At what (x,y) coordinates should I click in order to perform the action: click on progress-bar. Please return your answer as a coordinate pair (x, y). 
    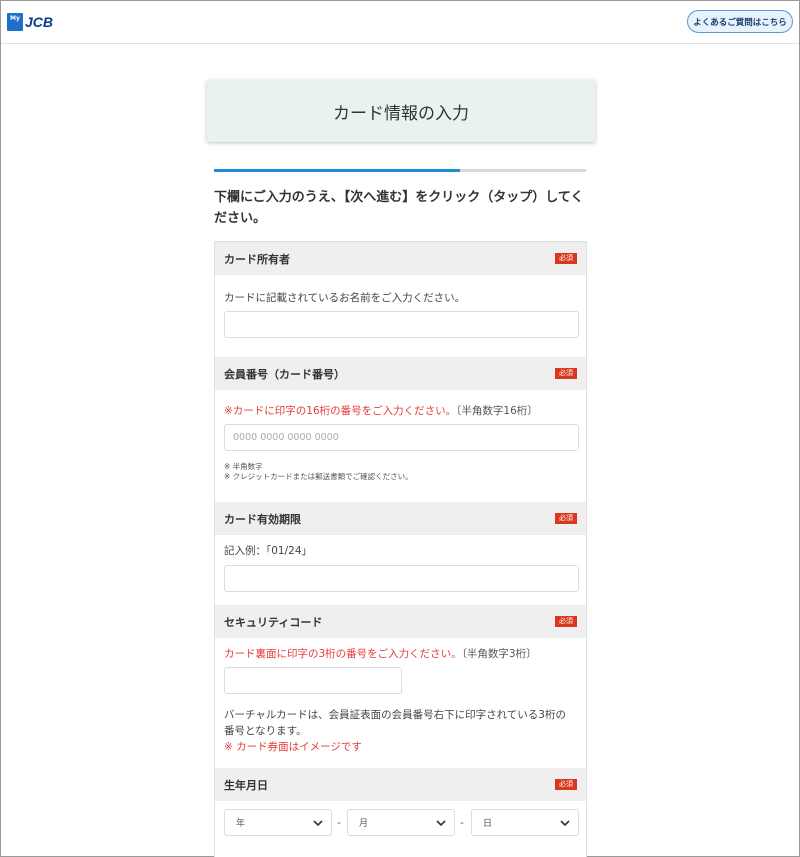
    Looking at the image, I should click on (400, 170).